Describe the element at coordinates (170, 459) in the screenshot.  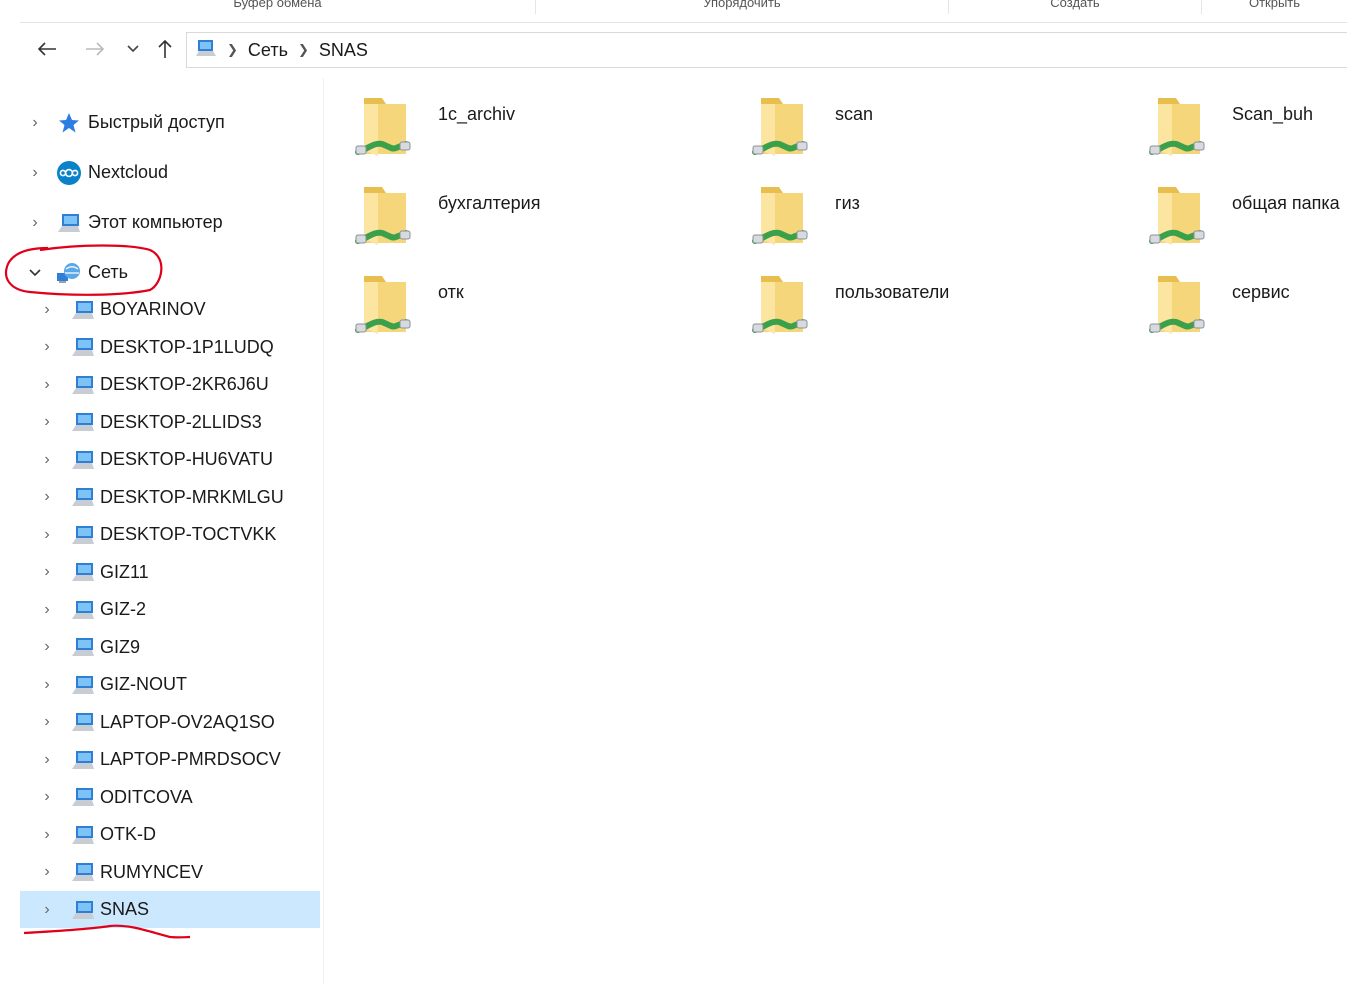
I see `sidebar-item-network-computer: › DESKTOP-HU6VATU` at that location.